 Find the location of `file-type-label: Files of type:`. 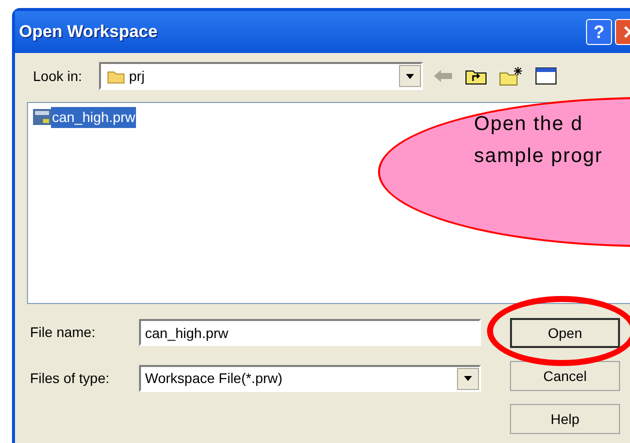

file-type-label: Files of type: is located at coordinates (70, 378).